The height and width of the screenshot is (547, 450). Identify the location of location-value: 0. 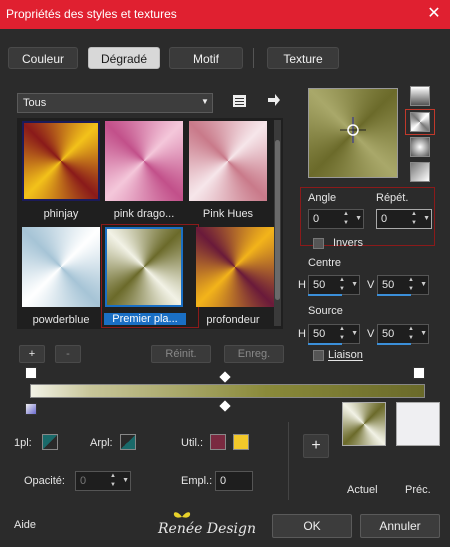
(223, 481).